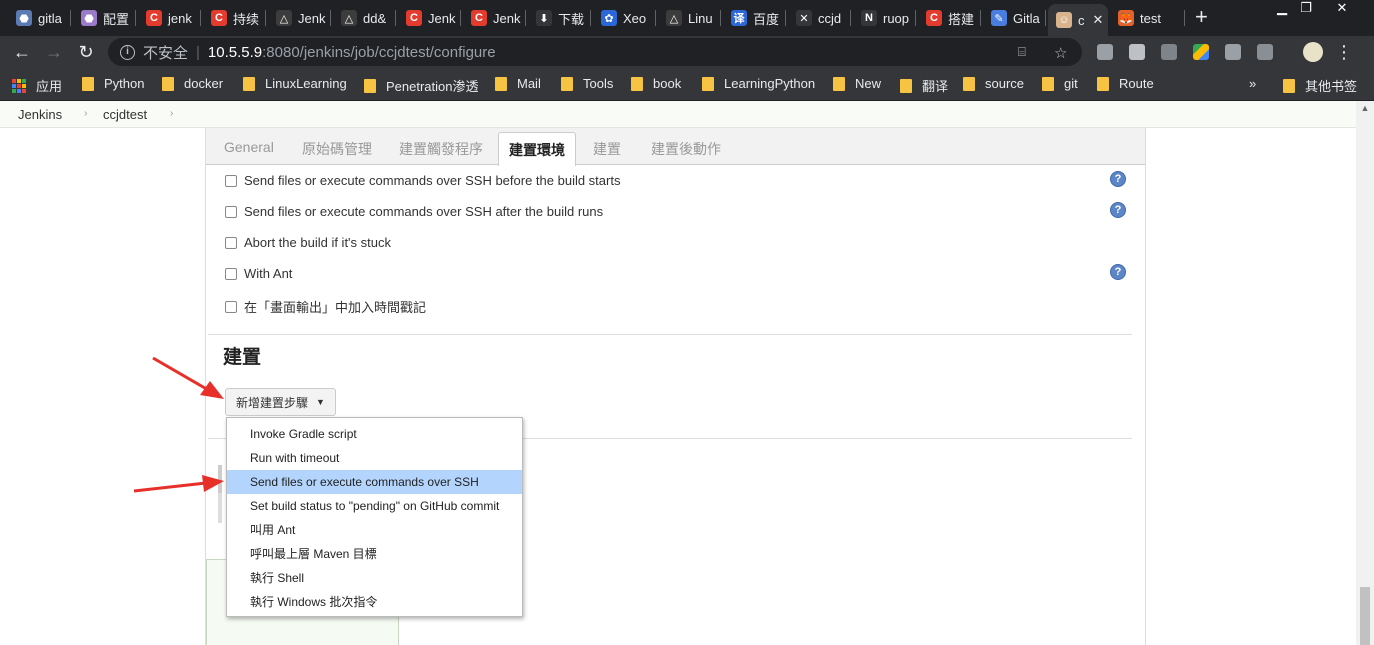 This screenshot has height=645, width=1374. What do you see at coordinates (686, 149) in the screenshot?
I see `config-tab: 建置後動作` at bounding box center [686, 149].